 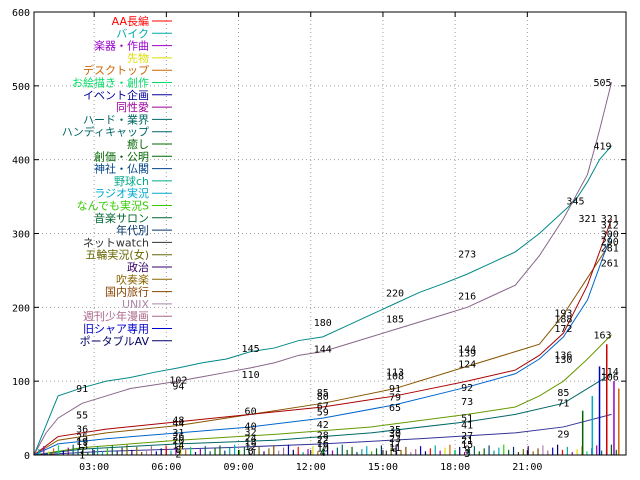 What do you see at coordinates (132, 107) in the screenshot?
I see `legend-label: 同性愛` at bounding box center [132, 107].